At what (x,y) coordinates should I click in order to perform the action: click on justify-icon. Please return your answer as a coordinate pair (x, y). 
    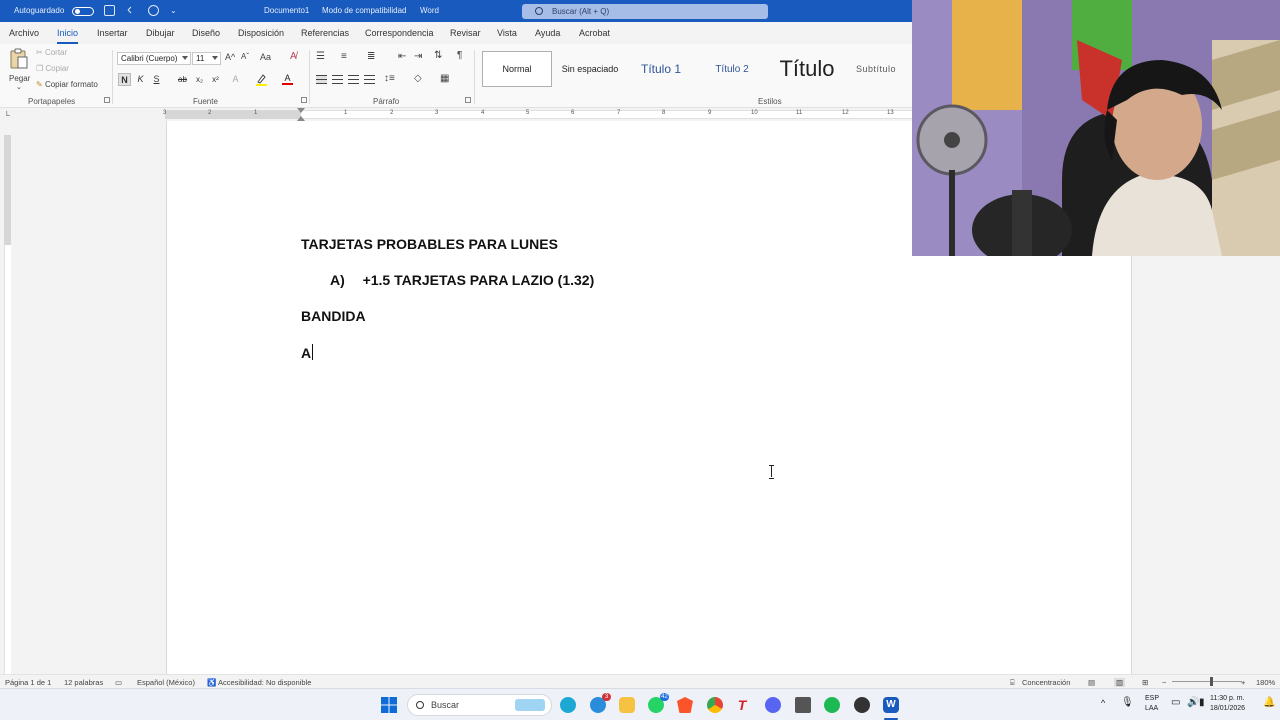
    Looking at the image, I should click on (369, 79).